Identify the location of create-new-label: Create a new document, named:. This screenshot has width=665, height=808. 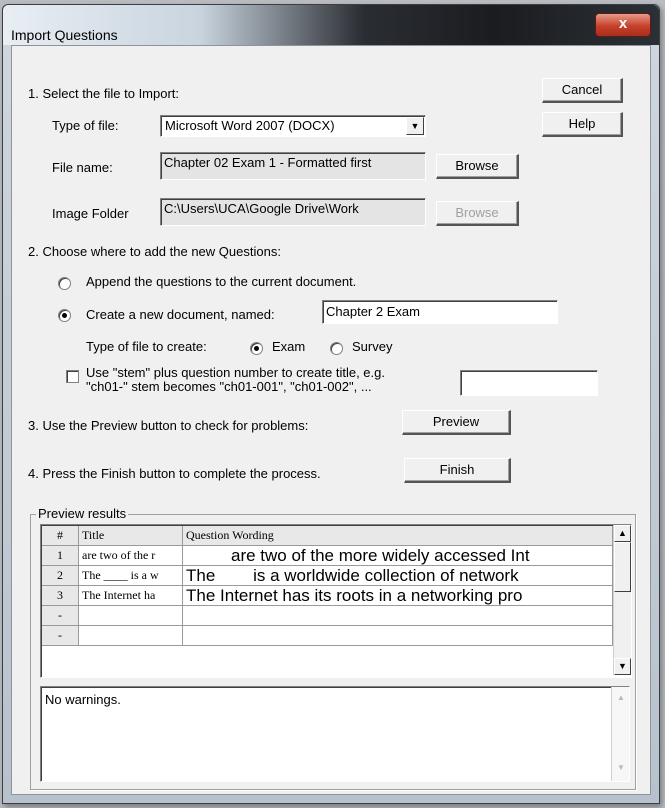
(180, 314).